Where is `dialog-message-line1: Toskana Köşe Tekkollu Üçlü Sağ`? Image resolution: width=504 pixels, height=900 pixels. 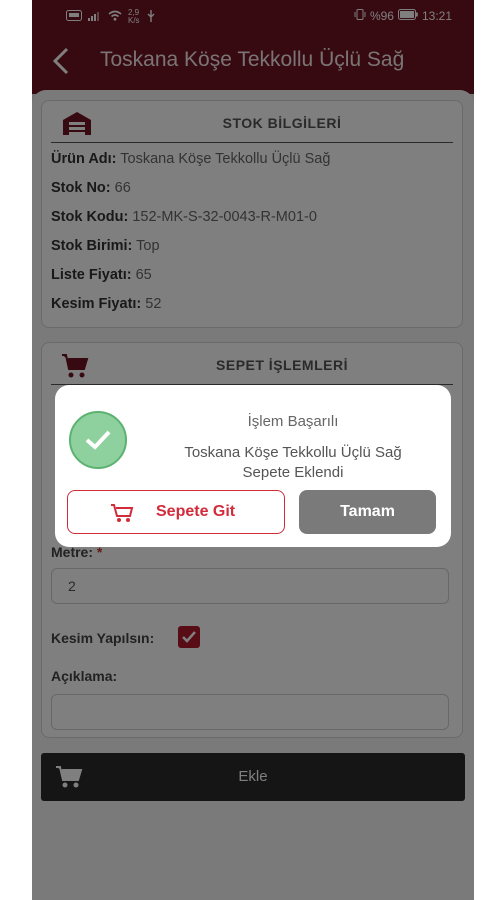 dialog-message-line1: Toskana Köşe Tekkollu Üçlü Sağ is located at coordinates (293, 452).